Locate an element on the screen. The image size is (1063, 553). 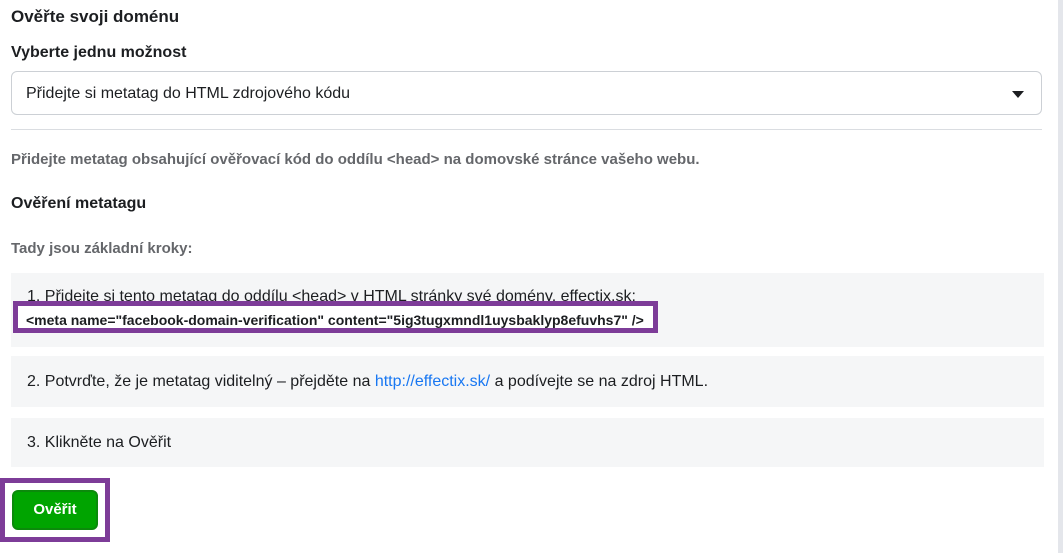
step-3: 3. Klikněte na Ověřit is located at coordinates (527, 442).